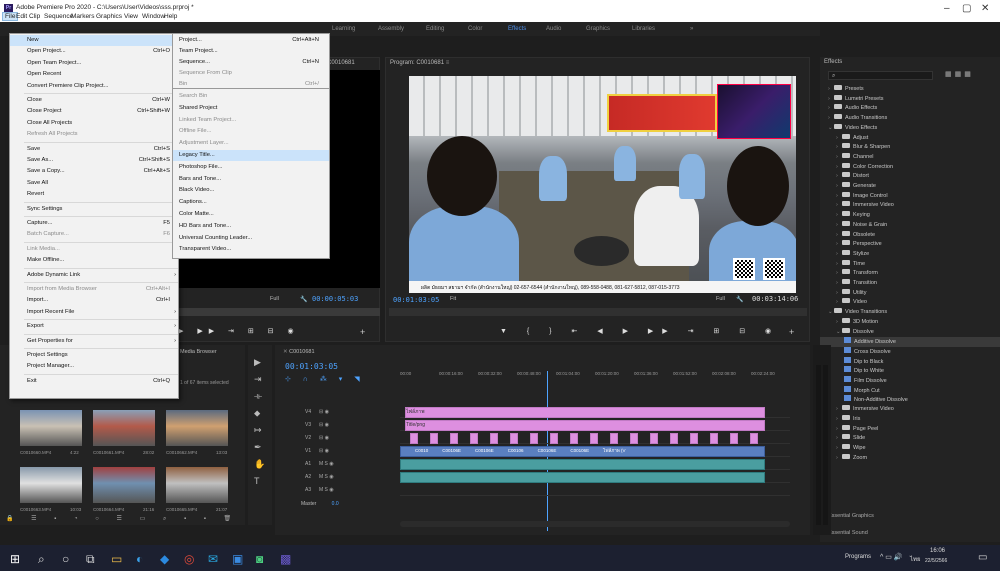 The width and height of the screenshot is (1000, 571). Describe the element at coordinates (95, 100) in the screenshot. I see `file-menu-item: Close Ctrl+W` at that location.